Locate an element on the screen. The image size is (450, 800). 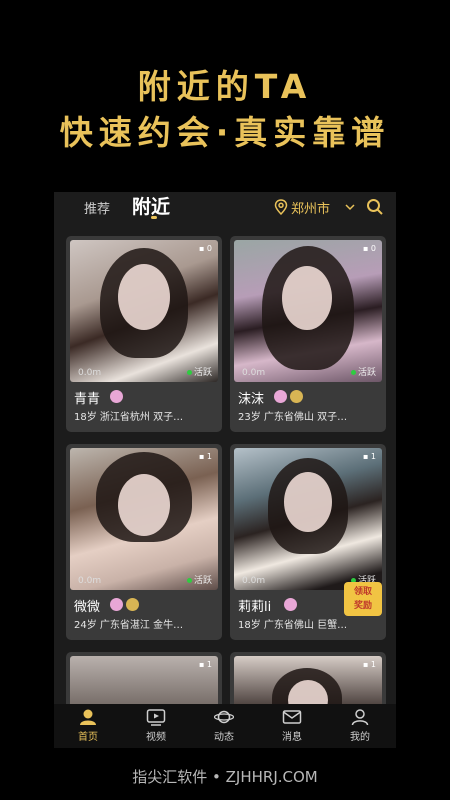
watermark-footer: 指尖汇软件 • ZJHHRJ.COM is located at coordinates (225, 777).